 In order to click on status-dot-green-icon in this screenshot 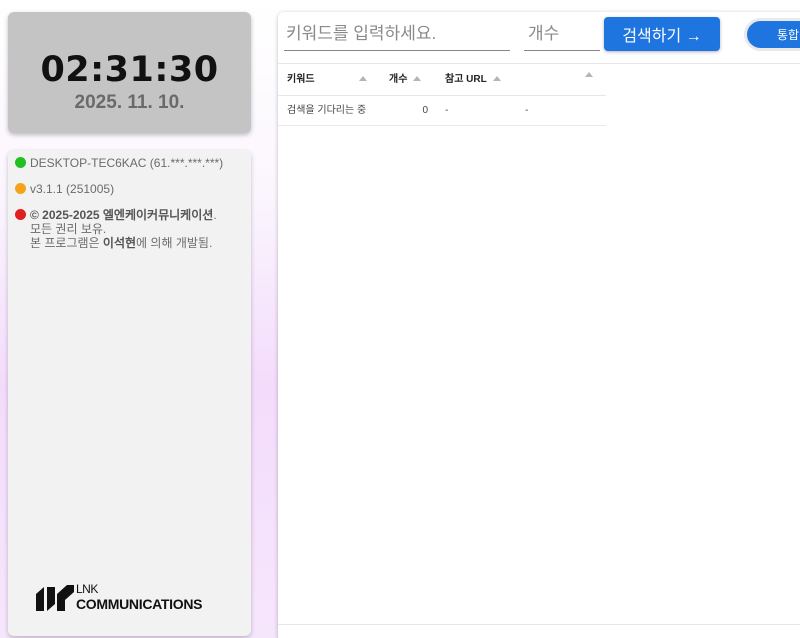, I will do `click(20, 162)`.